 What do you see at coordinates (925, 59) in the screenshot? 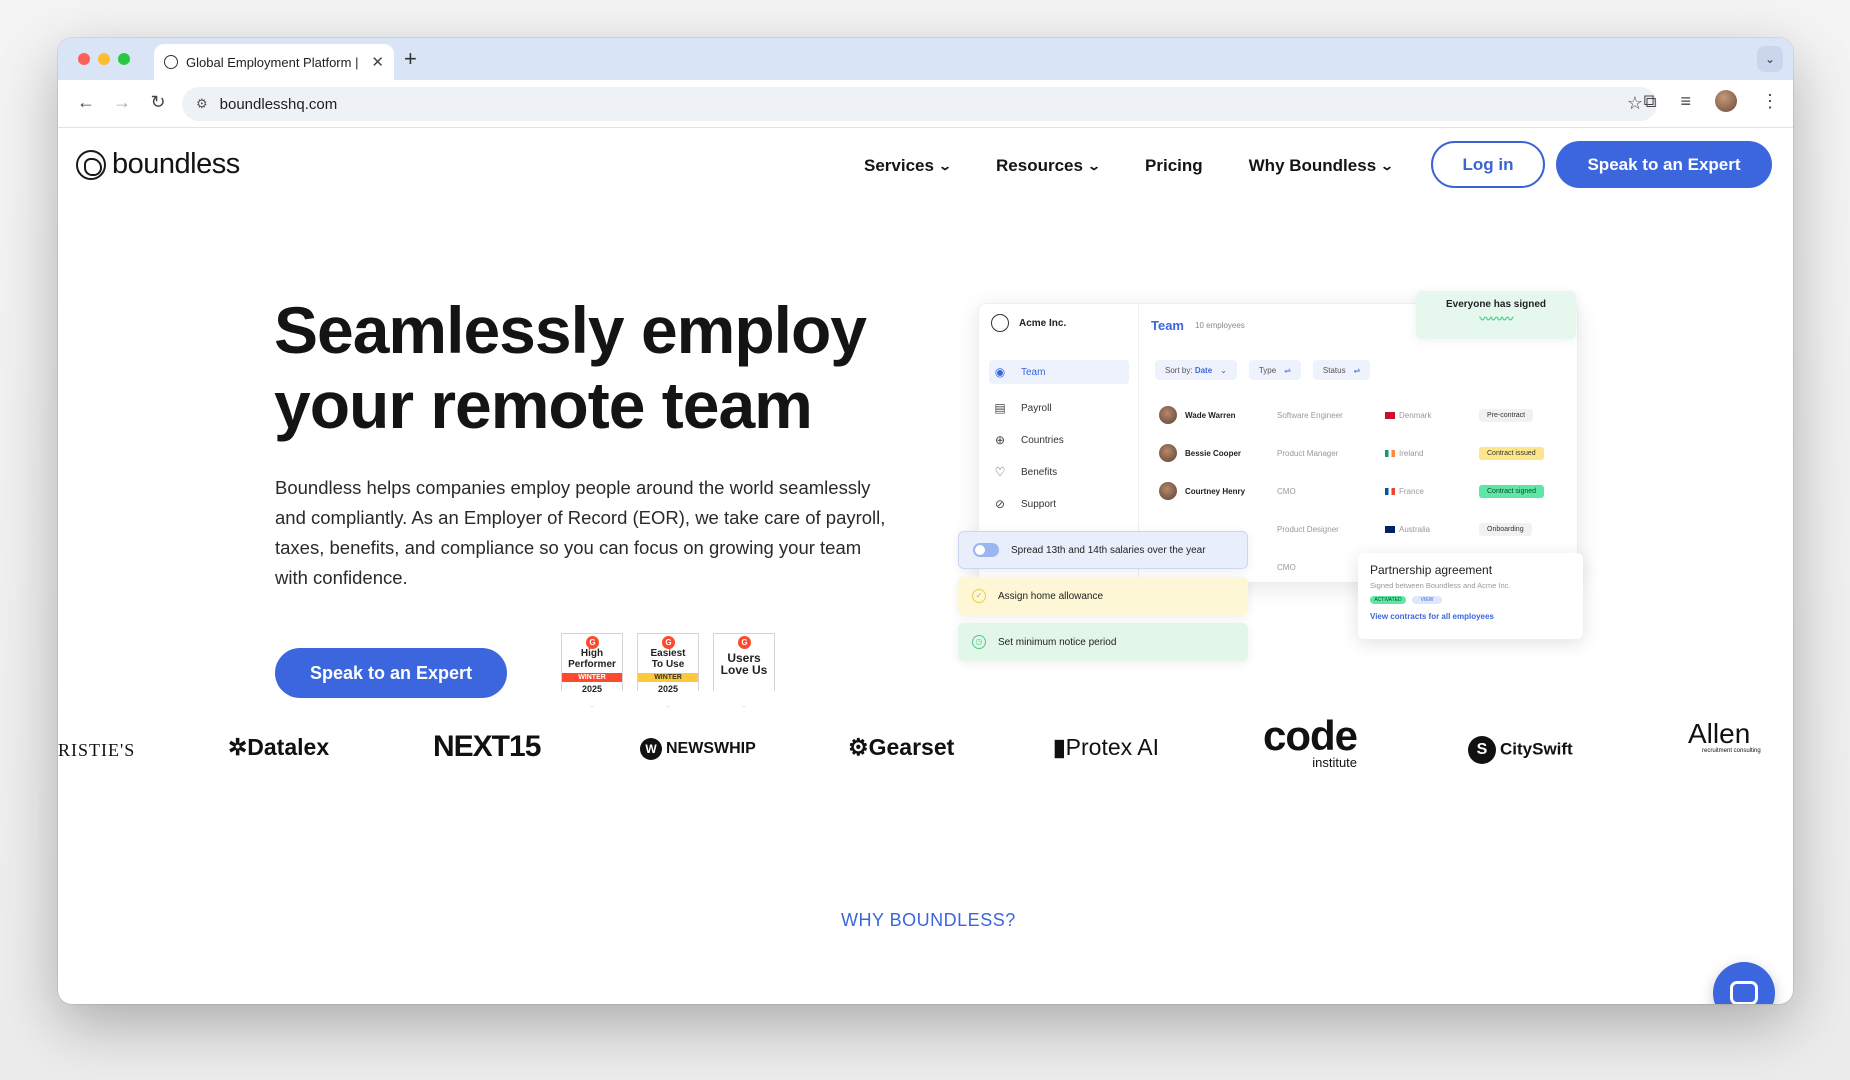
I see `tab-strip: Global Employment Platform | ✕ + ⌄` at bounding box center [925, 59].